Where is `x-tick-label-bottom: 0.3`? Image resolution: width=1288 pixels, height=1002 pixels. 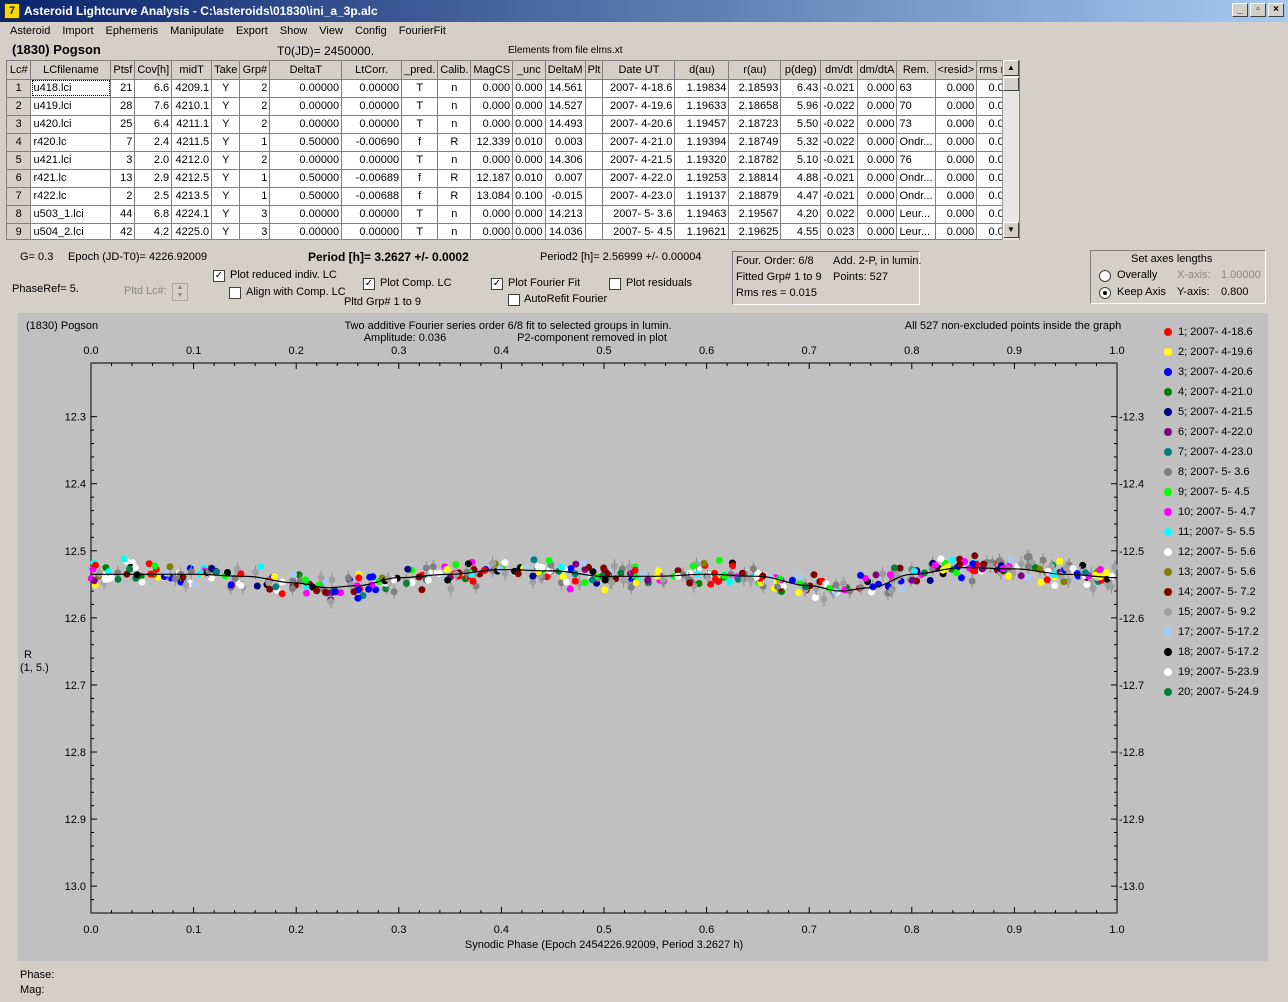 x-tick-label-bottom: 0.3 is located at coordinates (398, 930).